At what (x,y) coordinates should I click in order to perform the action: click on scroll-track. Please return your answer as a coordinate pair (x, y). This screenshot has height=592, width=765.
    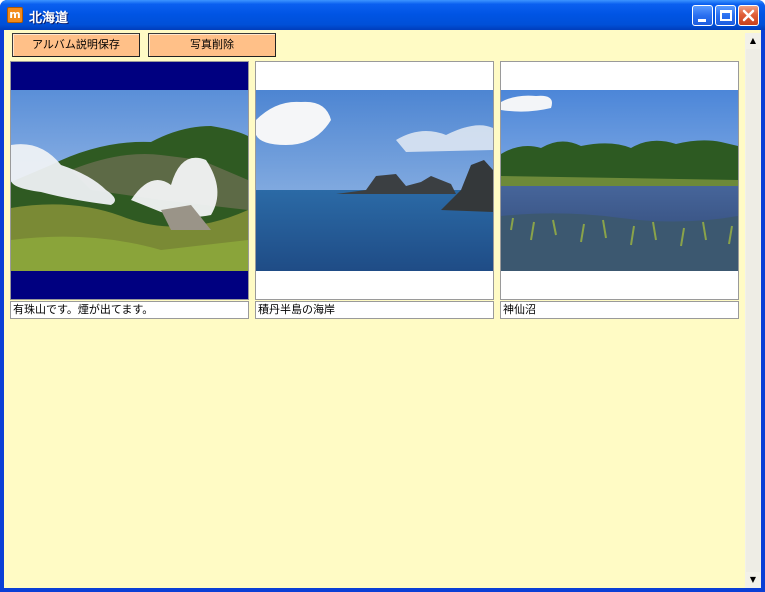
    Looking at the image, I should click on (753, 310).